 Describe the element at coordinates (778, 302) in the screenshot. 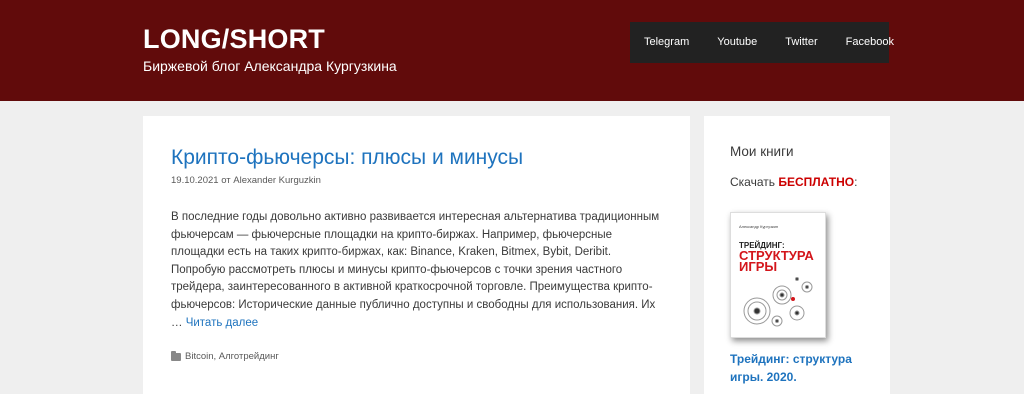

I see `gears-illustration` at that location.